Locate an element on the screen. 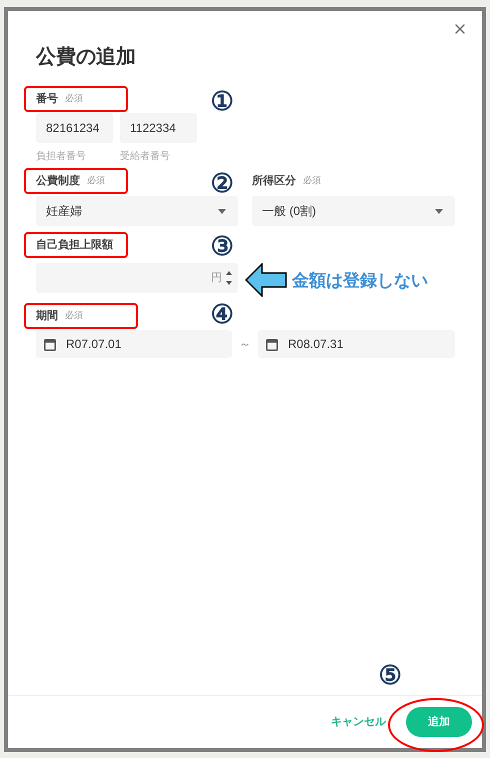  step-number: ⑤ is located at coordinates (390, 675).